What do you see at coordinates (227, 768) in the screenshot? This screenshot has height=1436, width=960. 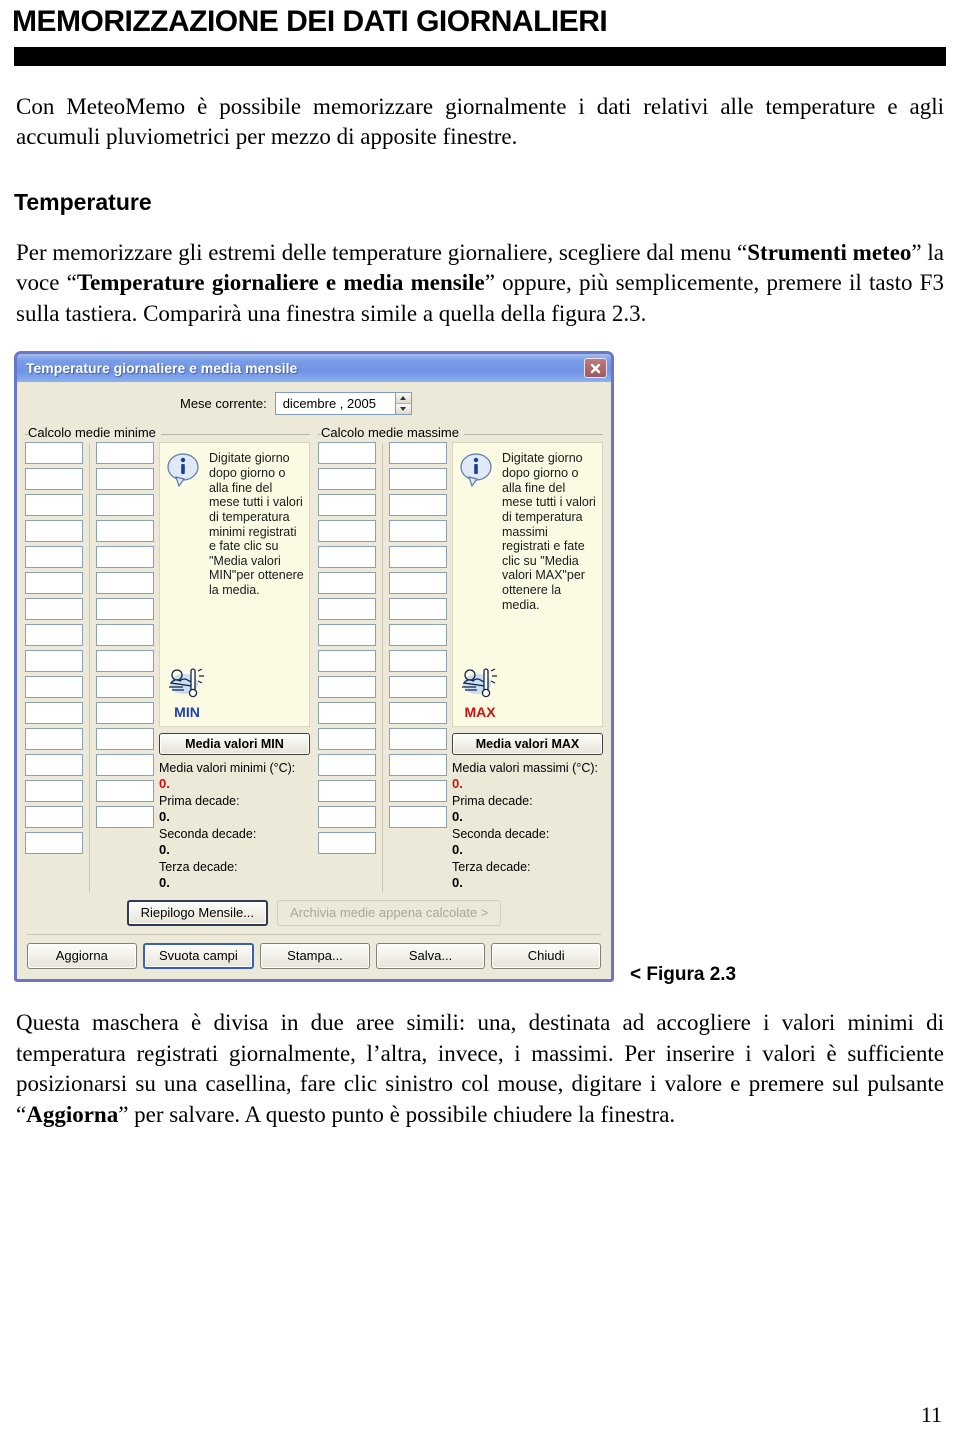 I see `min-result-label-0: Media valori minimi (°C):` at bounding box center [227, 768].